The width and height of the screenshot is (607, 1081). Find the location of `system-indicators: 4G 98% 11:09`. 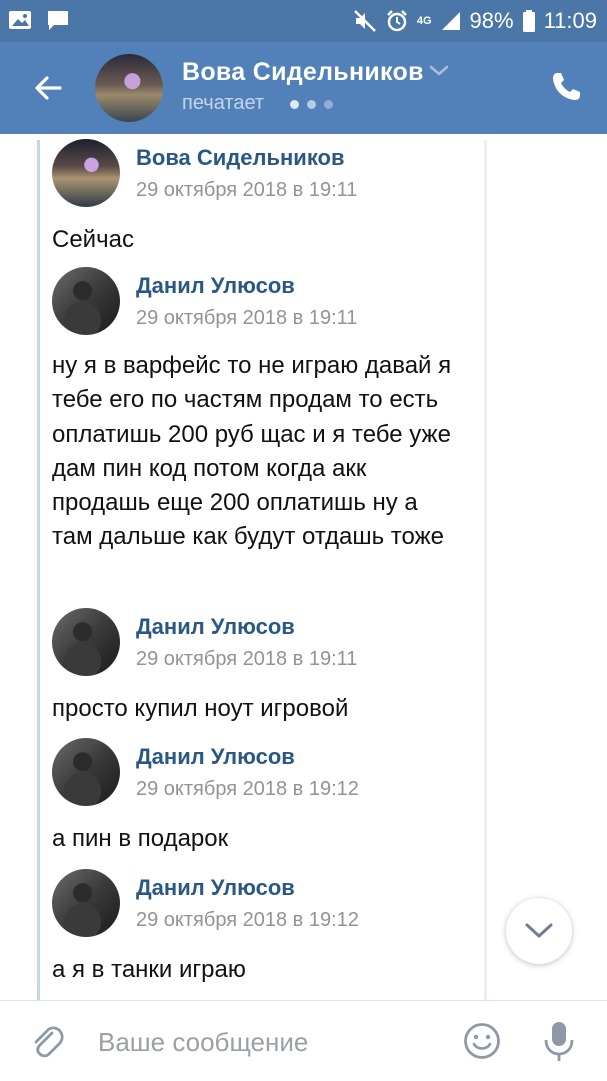

system-indicators: 4G 98% 11:09 is located at coordinates (475, 21).